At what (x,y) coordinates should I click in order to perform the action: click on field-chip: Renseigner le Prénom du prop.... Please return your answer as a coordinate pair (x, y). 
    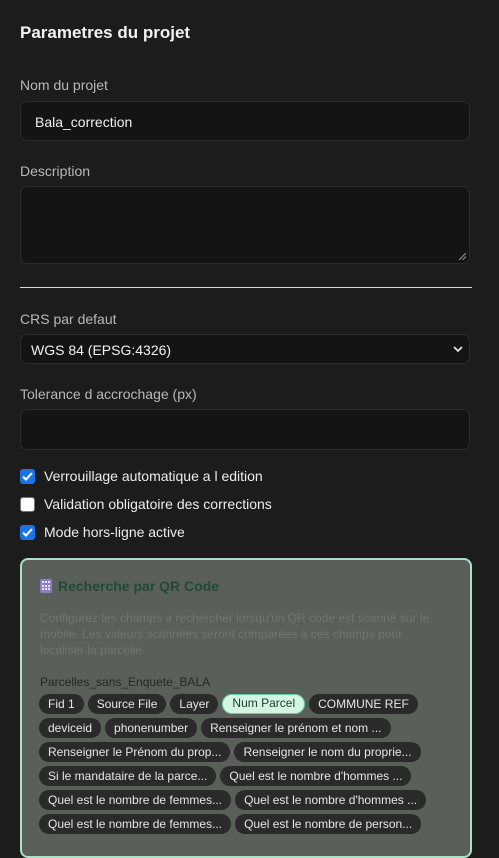
    Looking at the image, I should click on (135, 752).